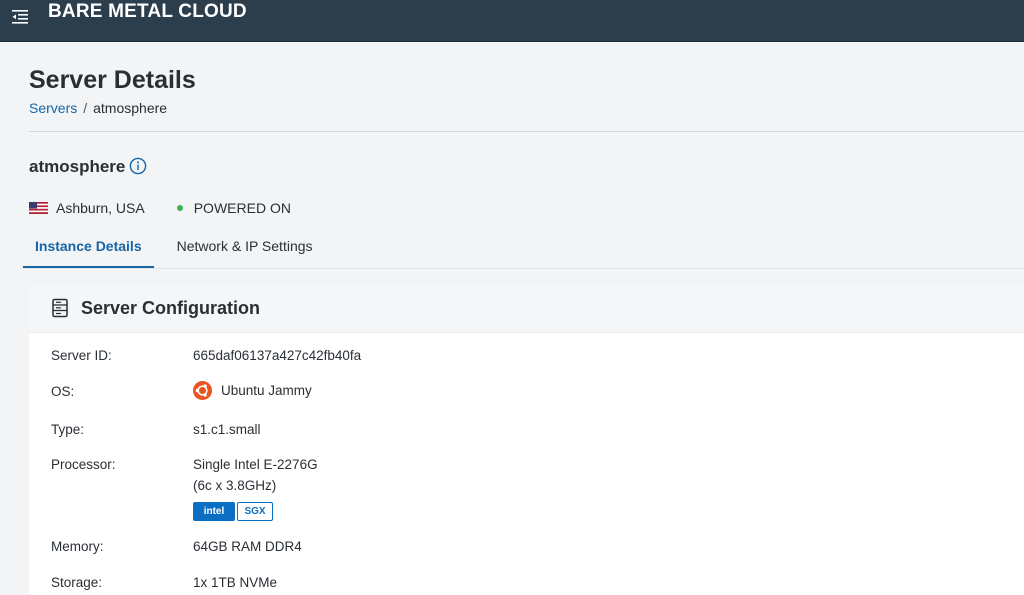 The height and width of the screenshot is (595, 1024). What do you see at coordinates (81, 355) in the screenshot?
I see `server-id-label: Server ID:` at bounding box center [81, 355].